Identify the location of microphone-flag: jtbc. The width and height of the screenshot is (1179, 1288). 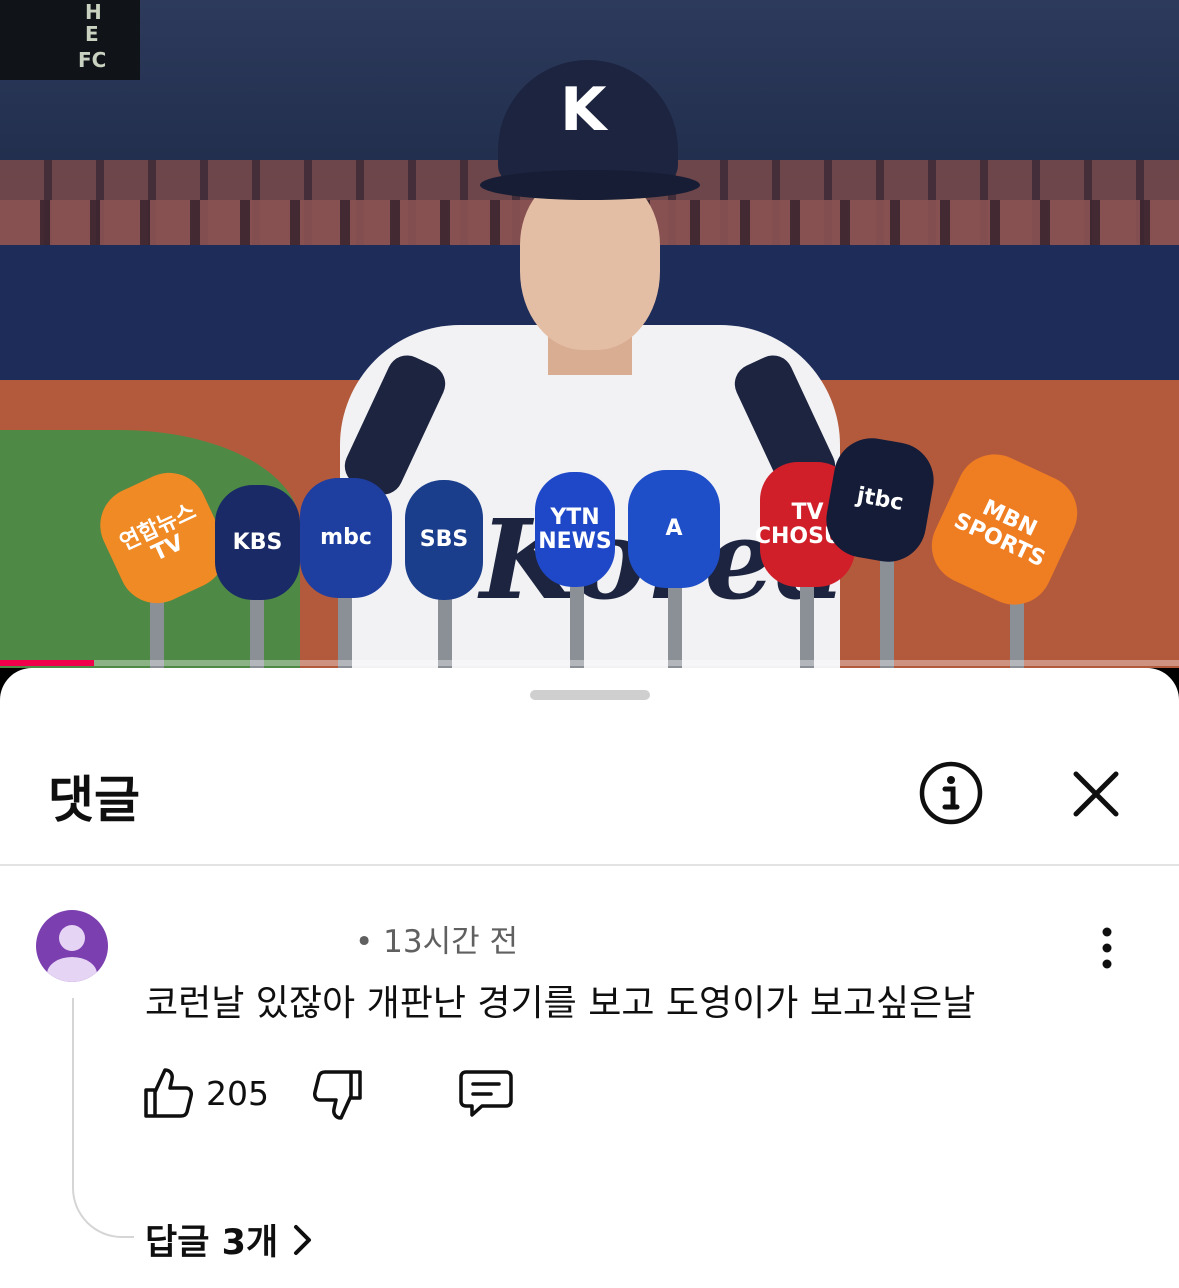
(880, 500).